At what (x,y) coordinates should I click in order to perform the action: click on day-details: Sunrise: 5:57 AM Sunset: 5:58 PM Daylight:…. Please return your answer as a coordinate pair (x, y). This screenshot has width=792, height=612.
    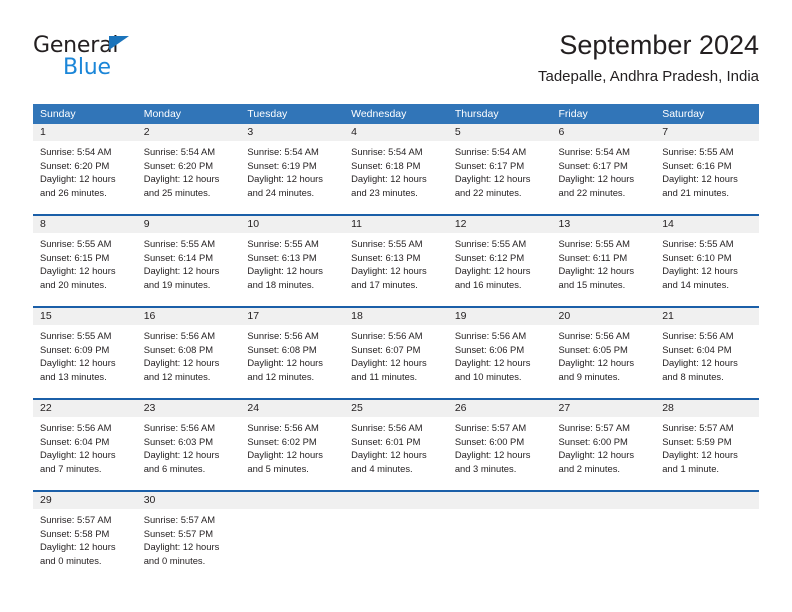
    Looking at the image, I should click on (85, 538).